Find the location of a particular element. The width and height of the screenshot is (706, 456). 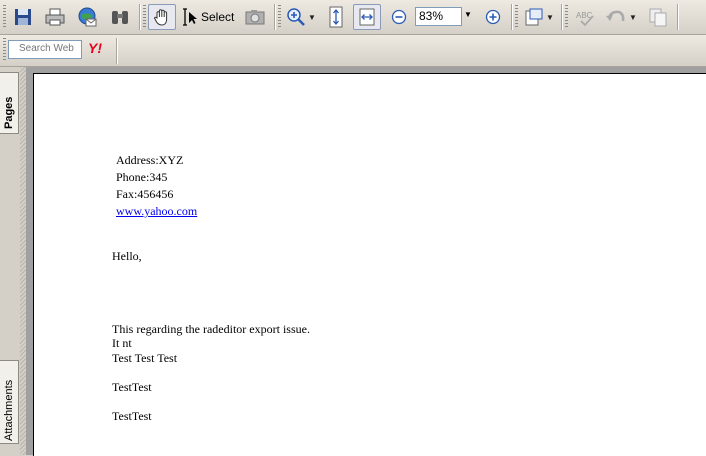

copy-button is located at coordinates (658, 17).